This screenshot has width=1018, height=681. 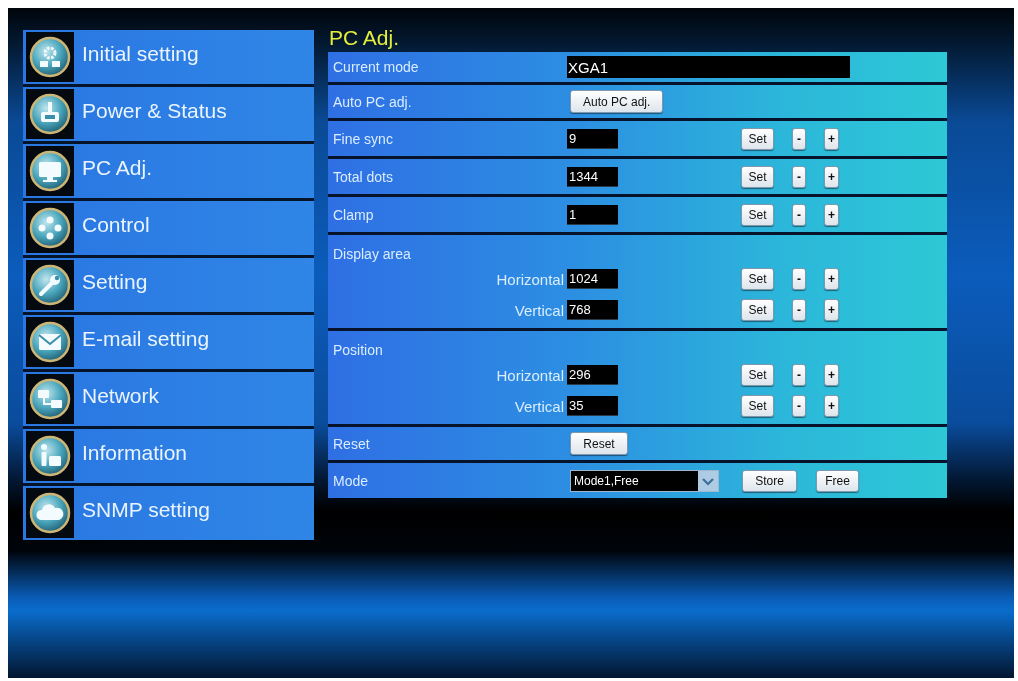 What do you see at coordinates (168, 399) in the screenshot?
I see `nav-item: Network` at bounding box center [168, 399].